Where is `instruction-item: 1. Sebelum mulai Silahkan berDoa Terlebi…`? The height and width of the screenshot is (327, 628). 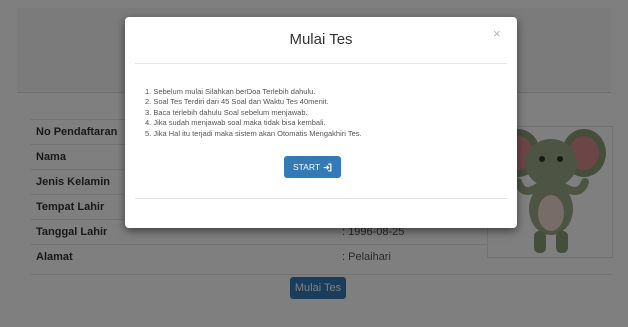
instruction-item: 1. Sebelum mulai Silahkan berDoa Terlebi… is located at coordinates (230, 91).